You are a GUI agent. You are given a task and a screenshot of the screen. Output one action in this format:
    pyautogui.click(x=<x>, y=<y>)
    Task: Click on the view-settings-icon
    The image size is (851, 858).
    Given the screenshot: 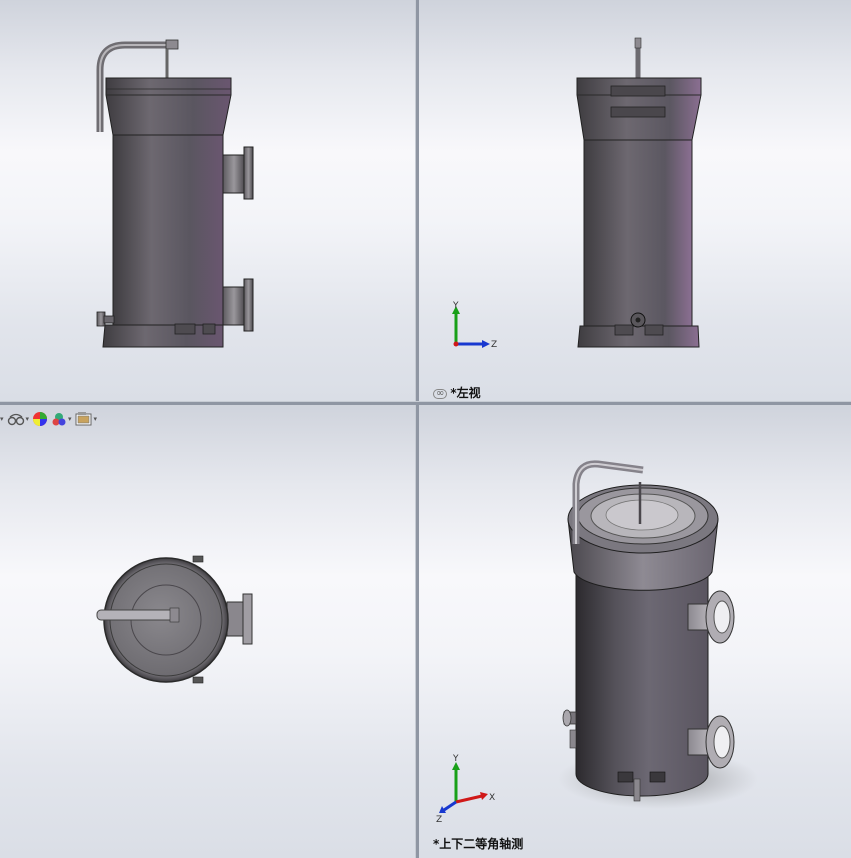 What is the action you would take?
    pyautogui.click(x=15, y=419)
    